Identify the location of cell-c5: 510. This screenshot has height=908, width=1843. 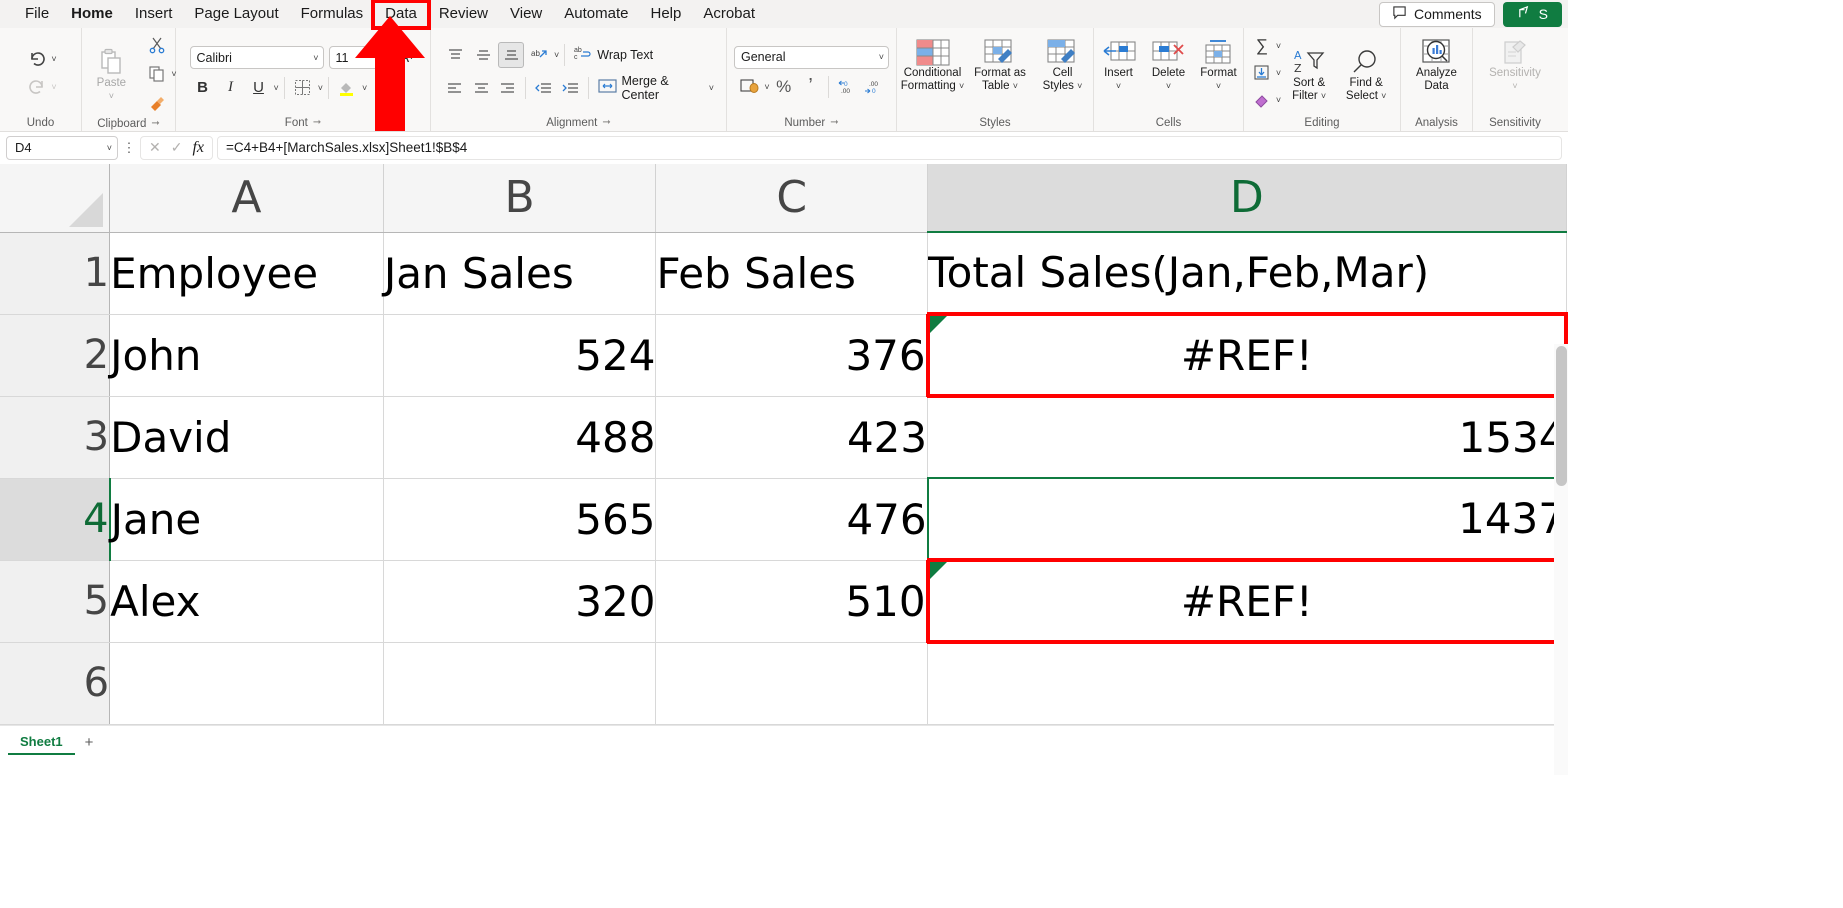
(792, 601).